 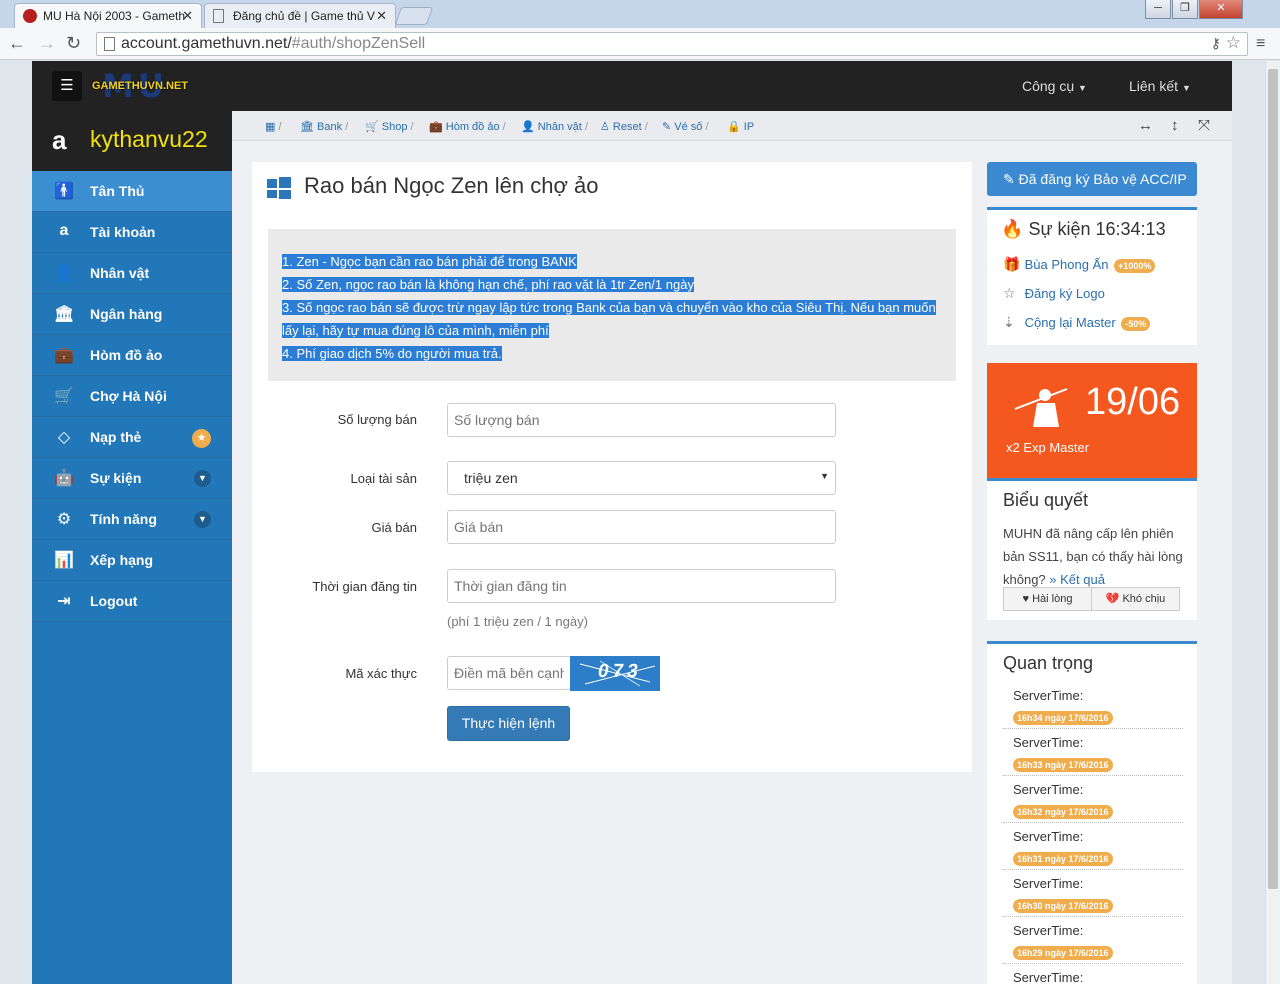 I want to click on breadcrumb-hom-do-ao: 💼 Hòm đồ ảo /, so click(x=467, y=126).